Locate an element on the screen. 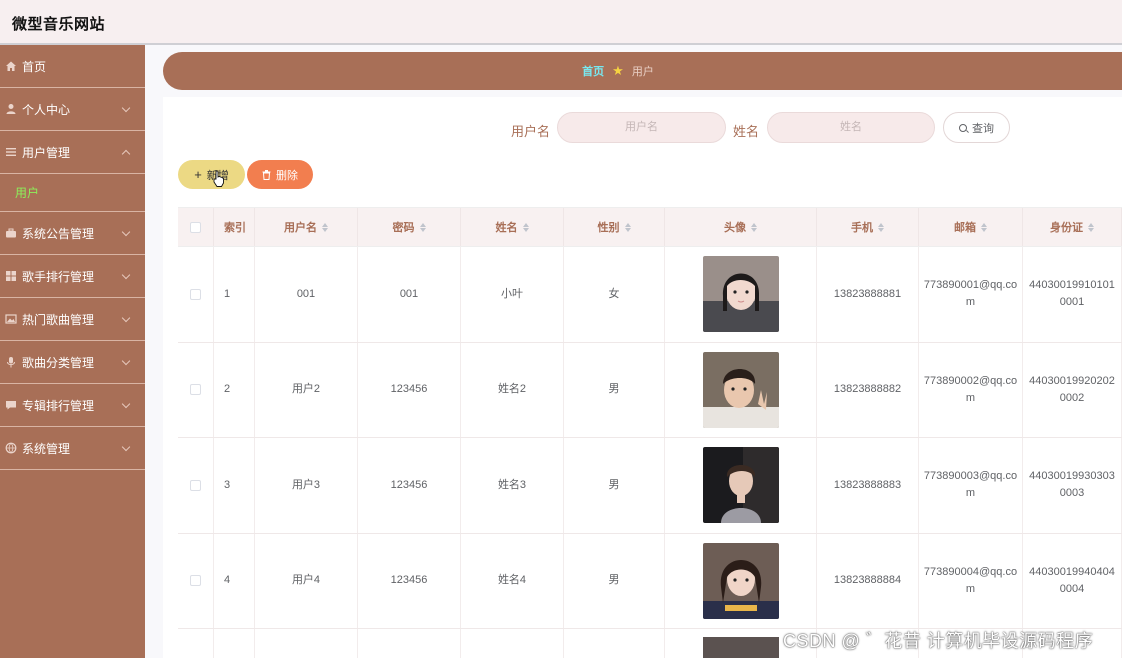 The height and width of the screenshot is (658, 1122). sidebar-item-announcements: 系统公告管理 is located at coordinates (72, 233).